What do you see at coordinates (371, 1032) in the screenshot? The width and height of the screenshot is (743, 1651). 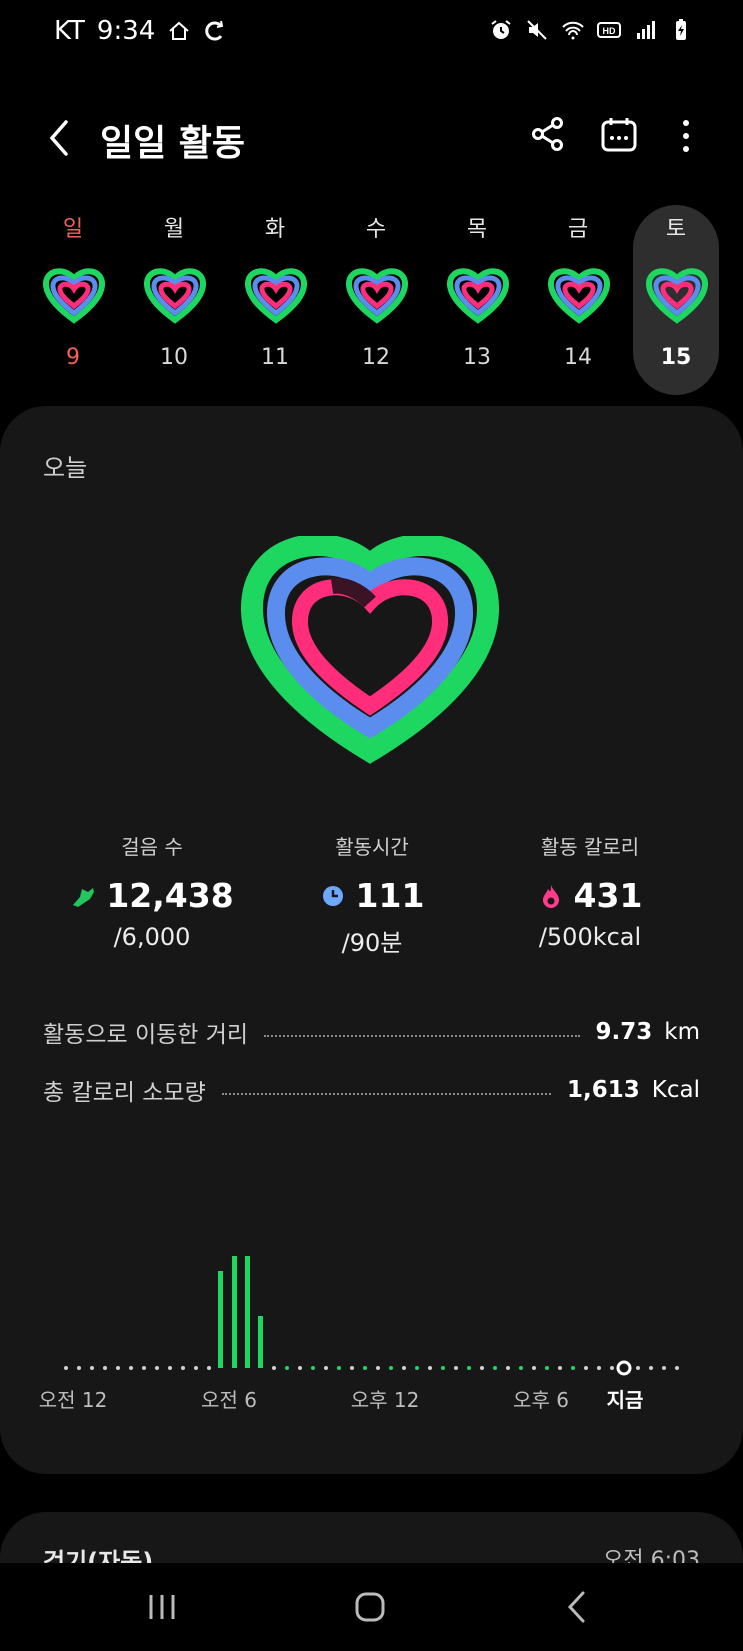 I see `distance-row: 활동으로 이동한 거리 9.73 km` at bounding box center [371, 1032].